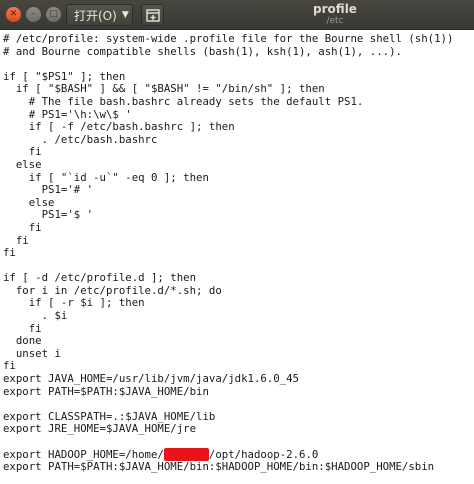 This screenshot has height=484, width=474. Describe the element at coordinates (228, 316) in the screenshot. I see `code-line: . $i` at that location.